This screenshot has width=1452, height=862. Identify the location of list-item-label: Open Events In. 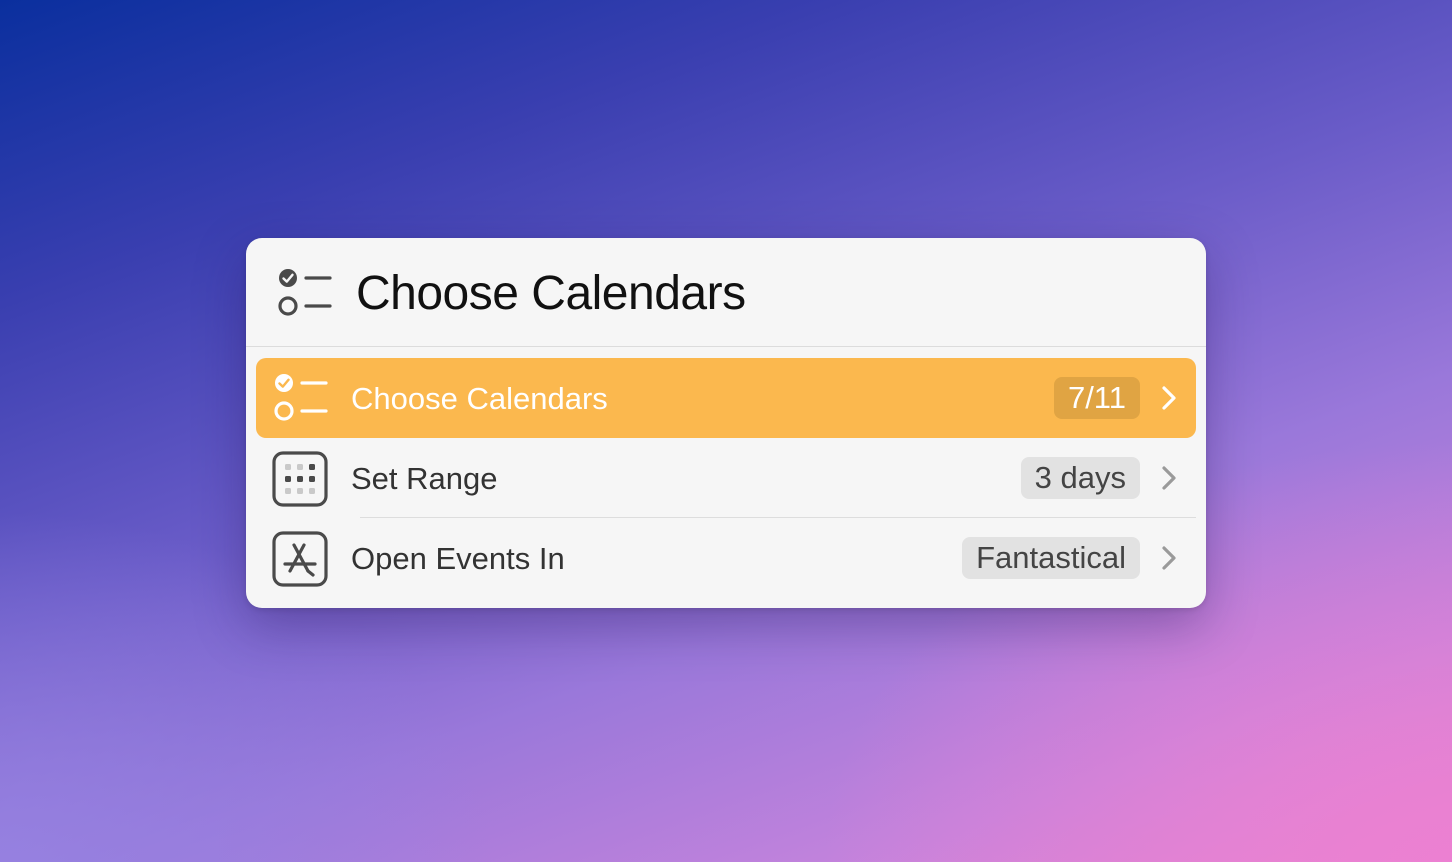
(458, 558).